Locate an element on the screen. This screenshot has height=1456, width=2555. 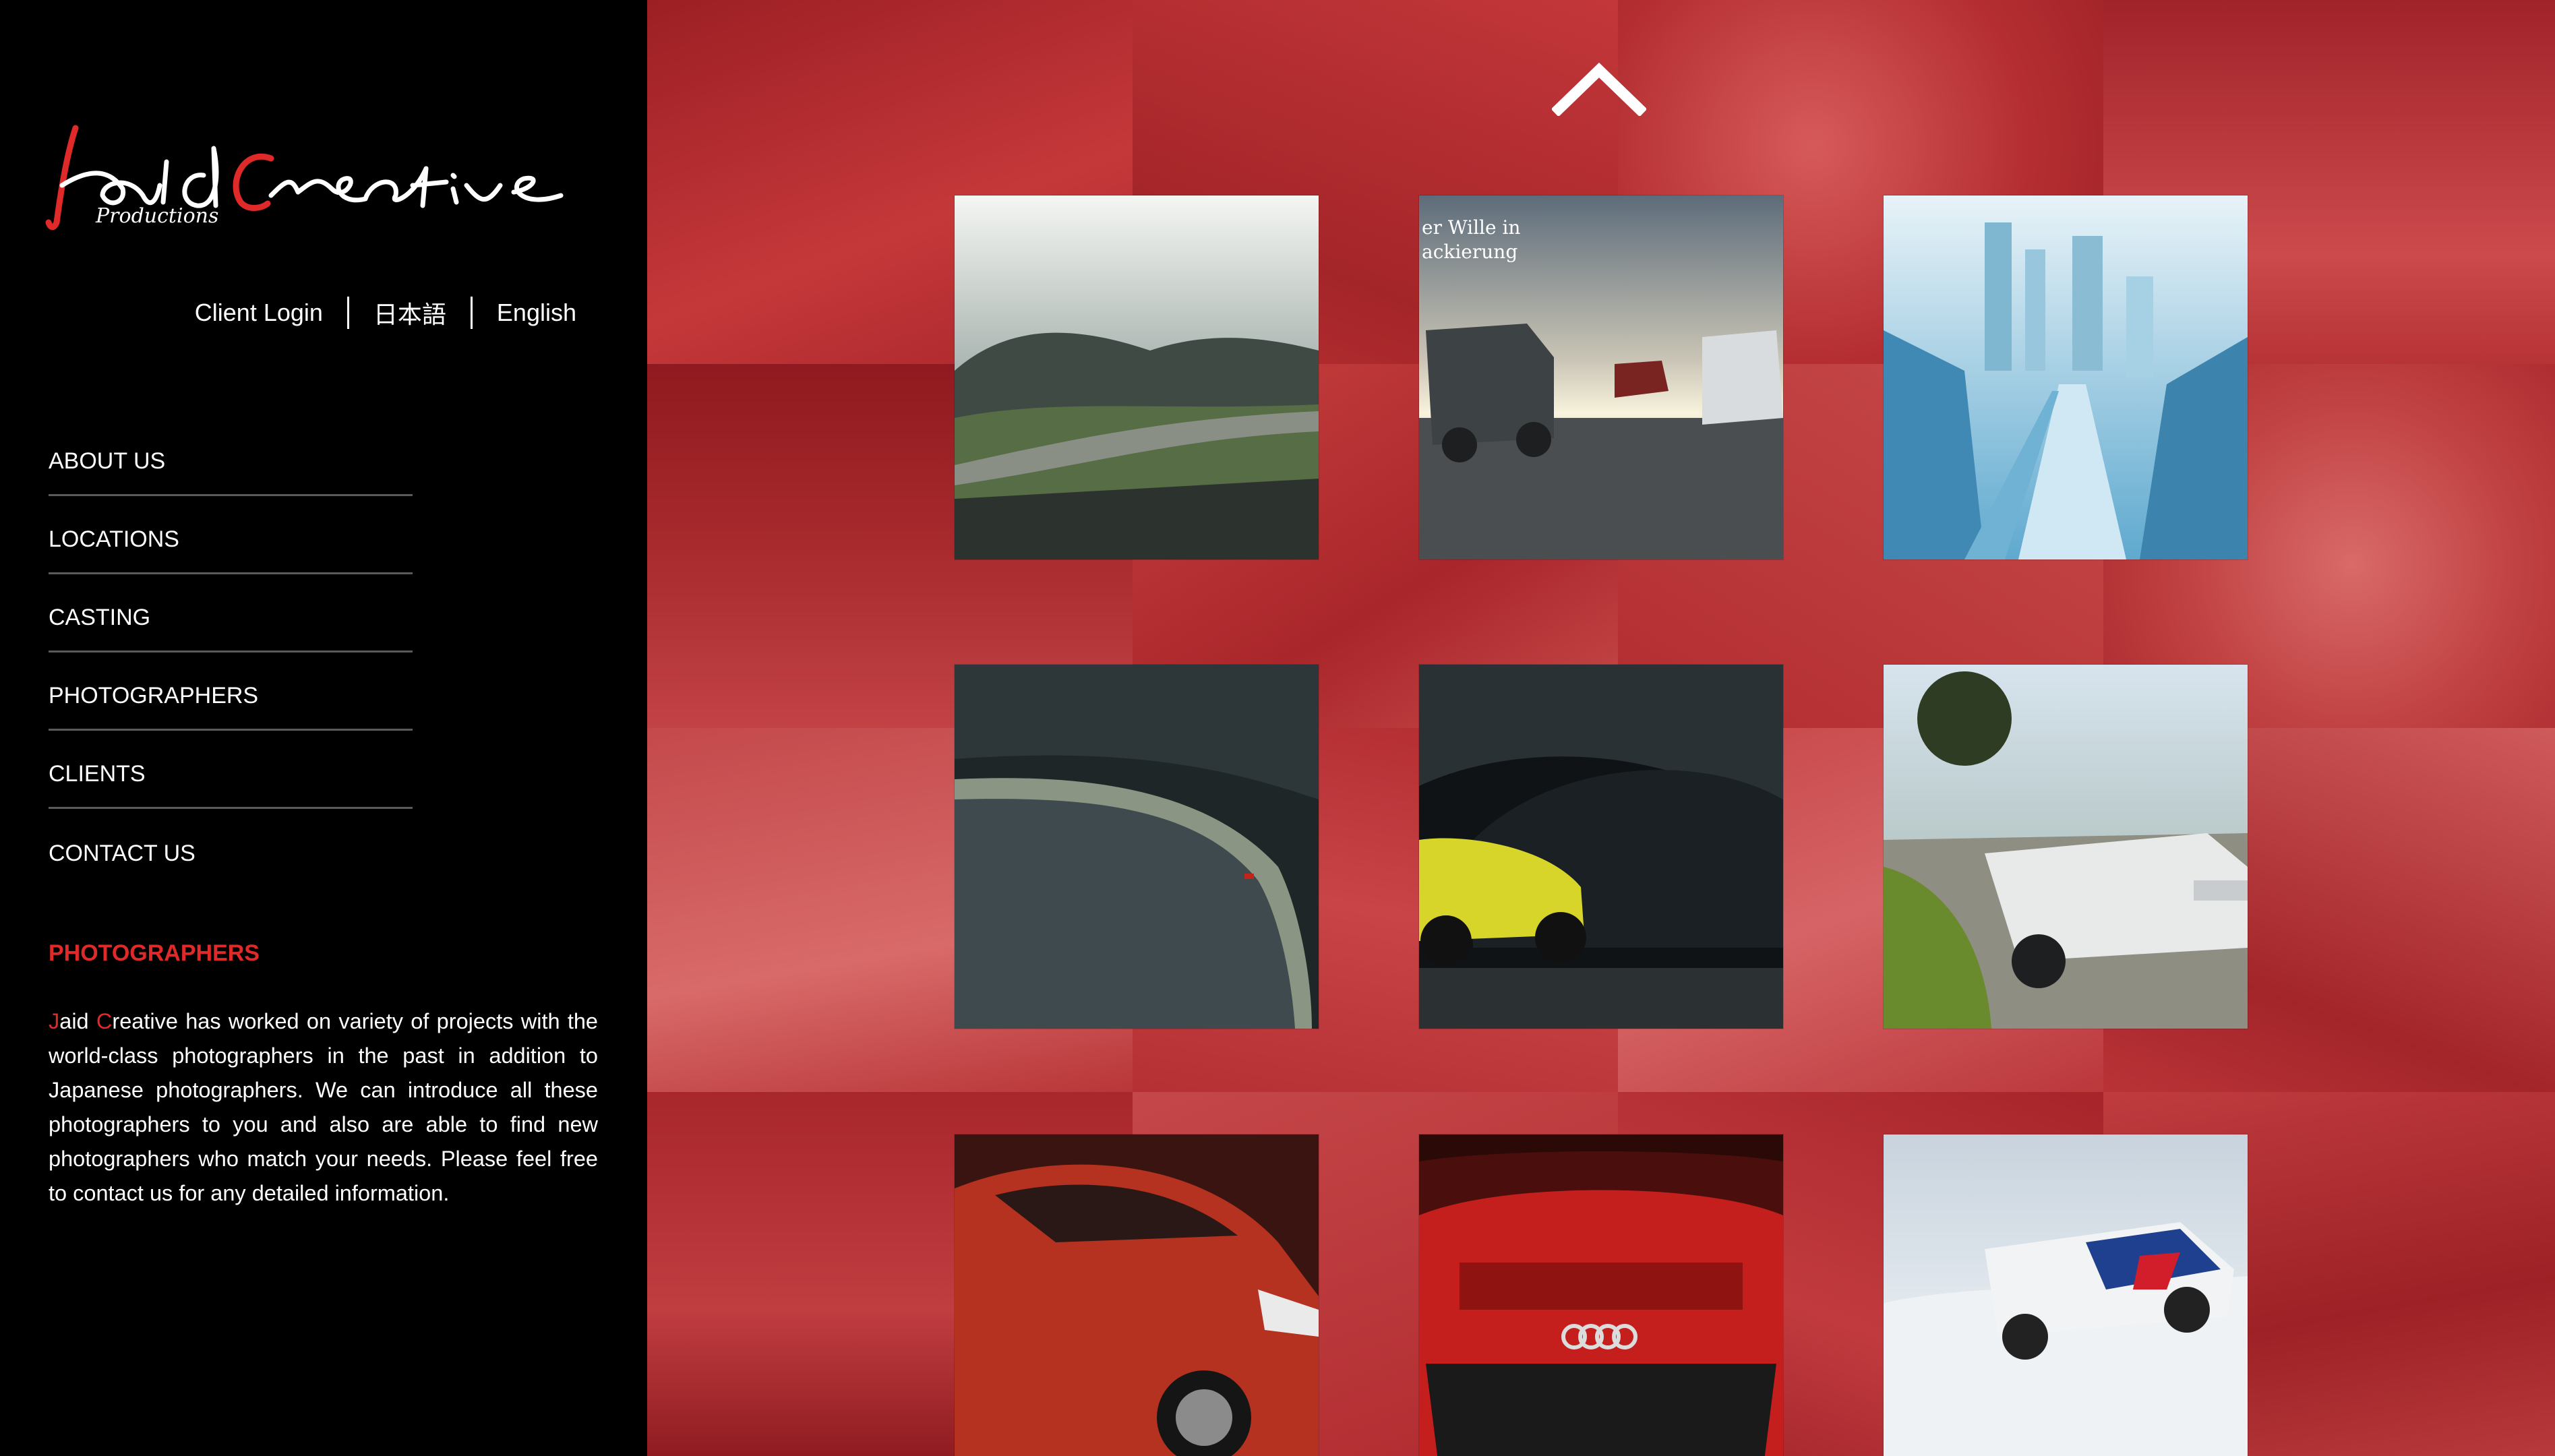
section-title: PHOTOGRAPHERS is located at coordinates (154, 953).